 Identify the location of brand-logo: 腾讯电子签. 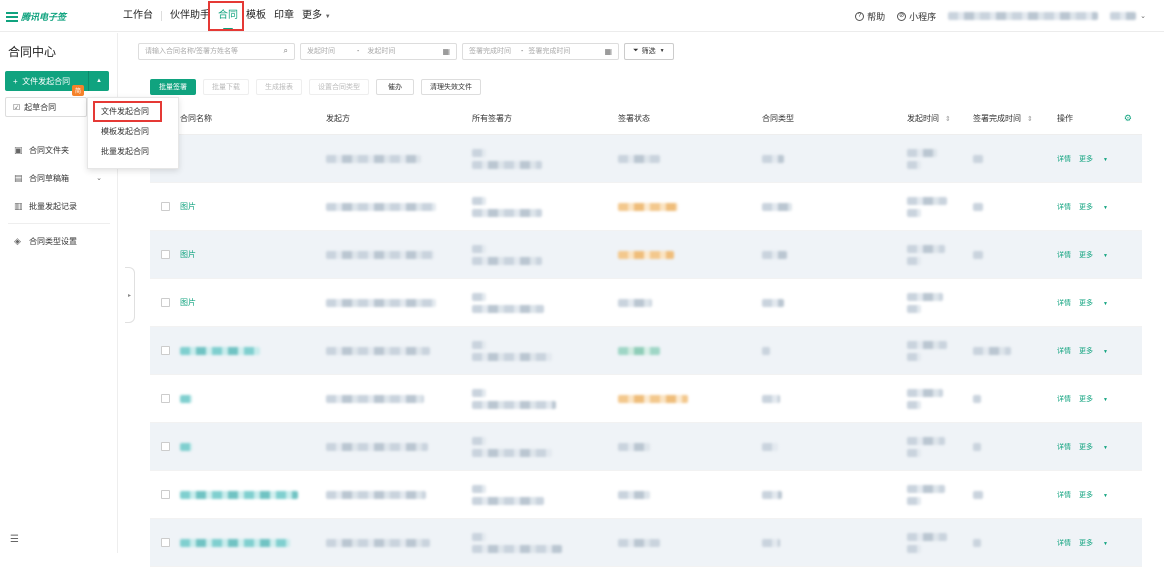
(36, 16).